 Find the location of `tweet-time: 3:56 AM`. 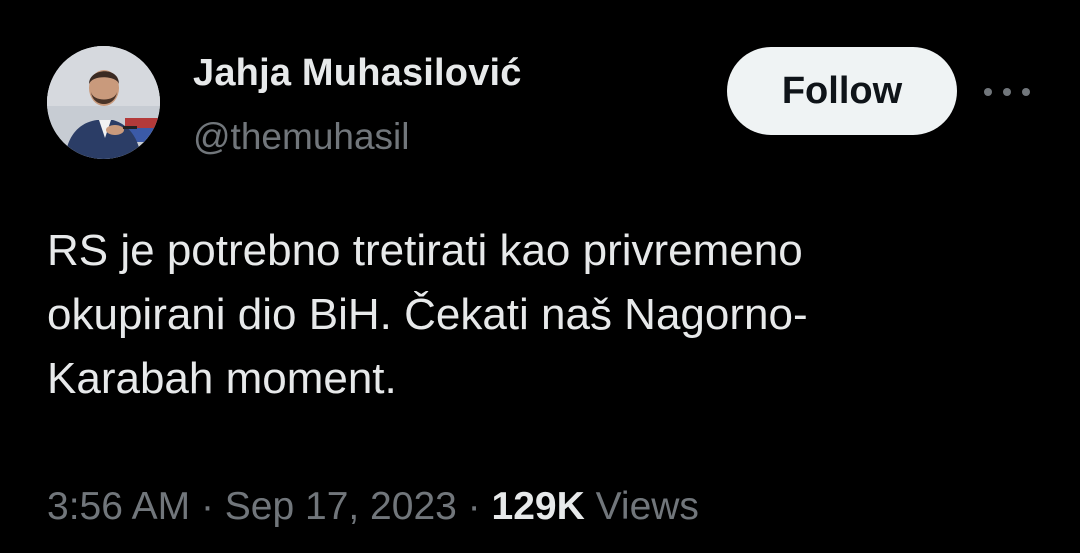

tweet-time: 3:56 AM is located at coordinates (118, 506).